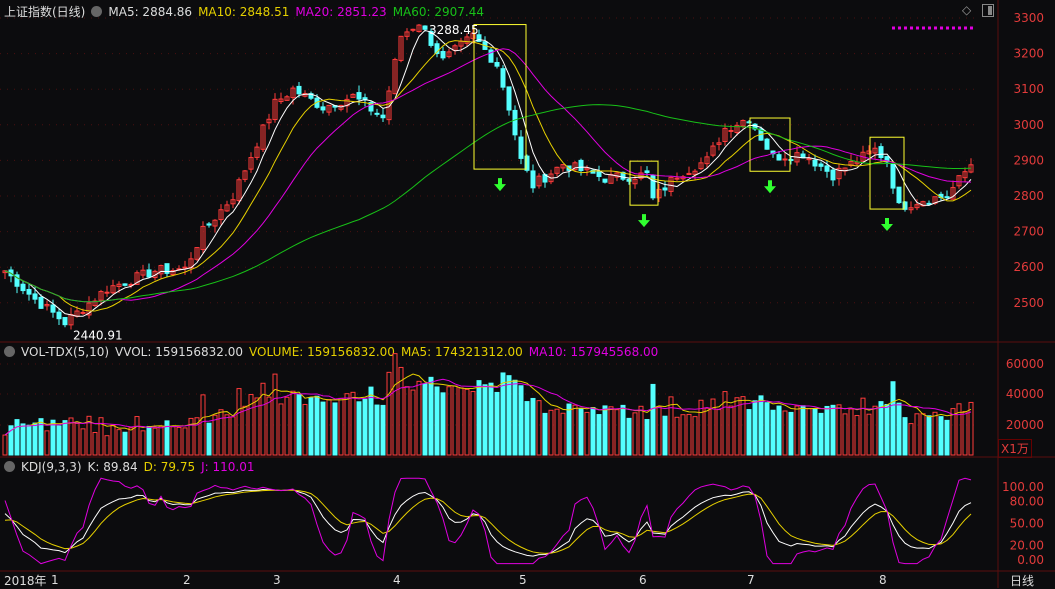  Describe the element at coordinates (1028, 18) in the screenshot. I see `price-tick-label: 3300` at that location.